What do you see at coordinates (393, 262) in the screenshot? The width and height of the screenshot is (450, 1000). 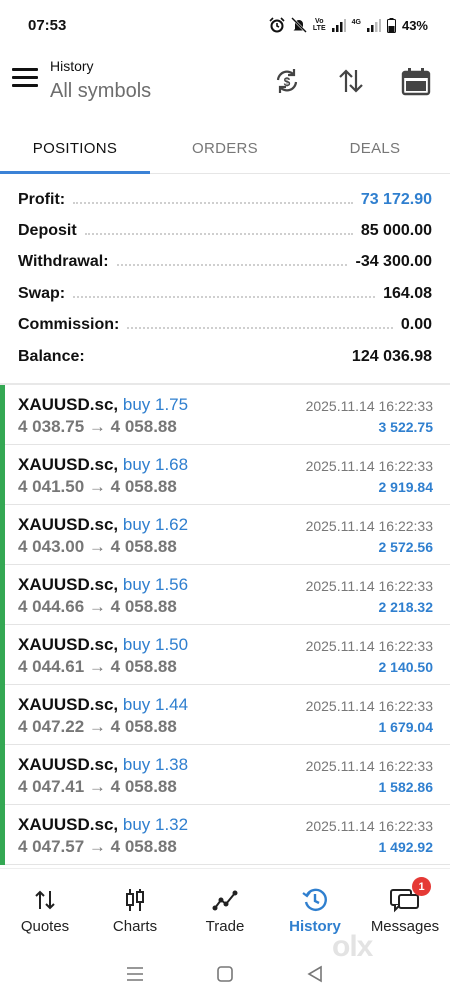 I see `summary-value: -34 300.00` at bounding box center [393, 262].